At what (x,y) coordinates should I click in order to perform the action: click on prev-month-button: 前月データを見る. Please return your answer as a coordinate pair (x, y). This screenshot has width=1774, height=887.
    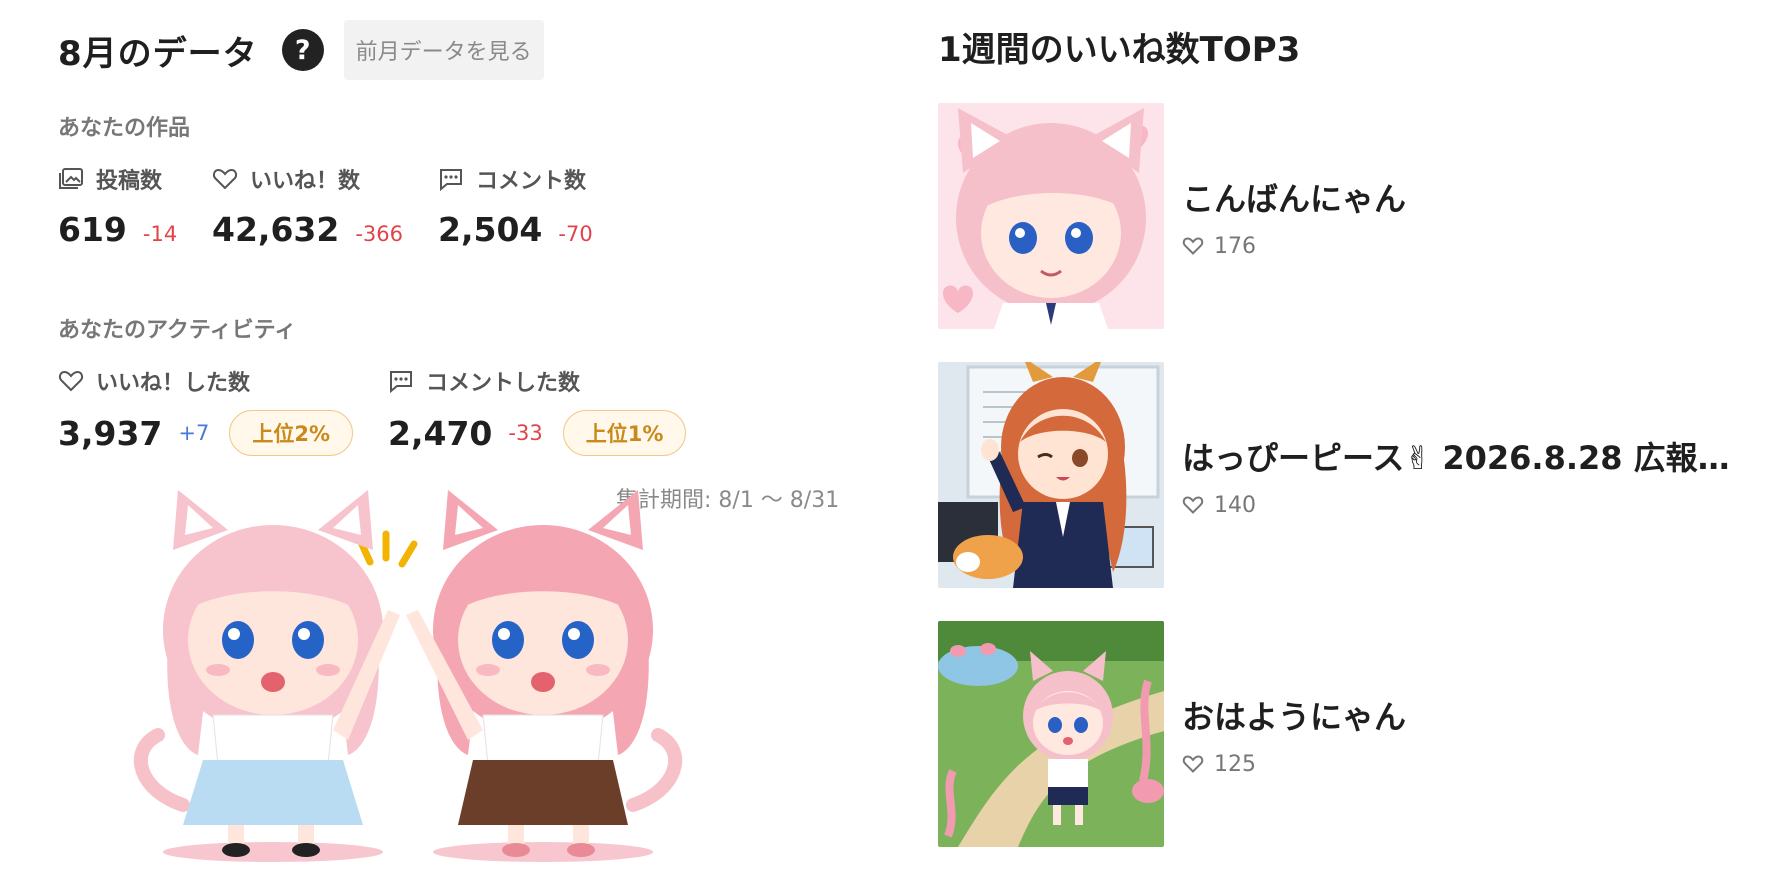
    Looking at the image, I should click on (443, 50).